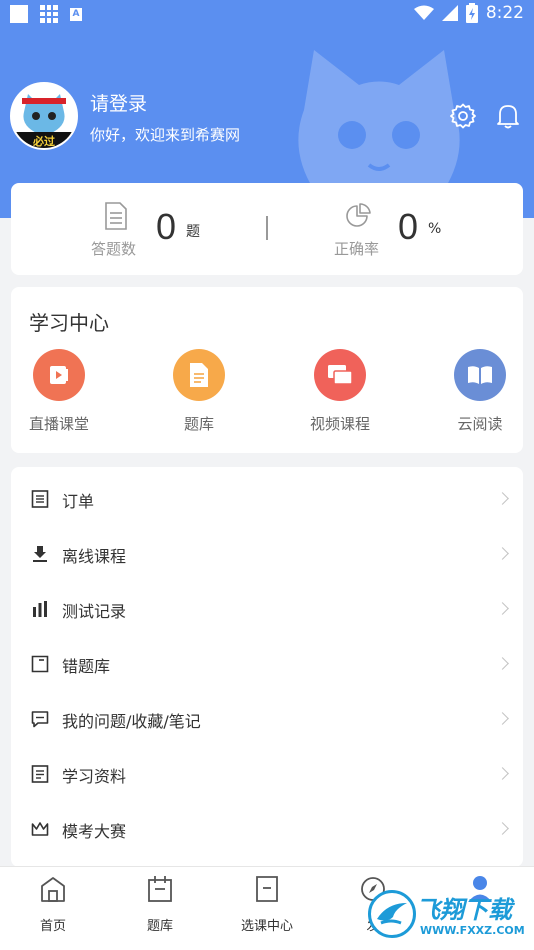  Describe the element at coordinates (358, 215) in the screenshot. I see `pie-chart-icon` at that location.